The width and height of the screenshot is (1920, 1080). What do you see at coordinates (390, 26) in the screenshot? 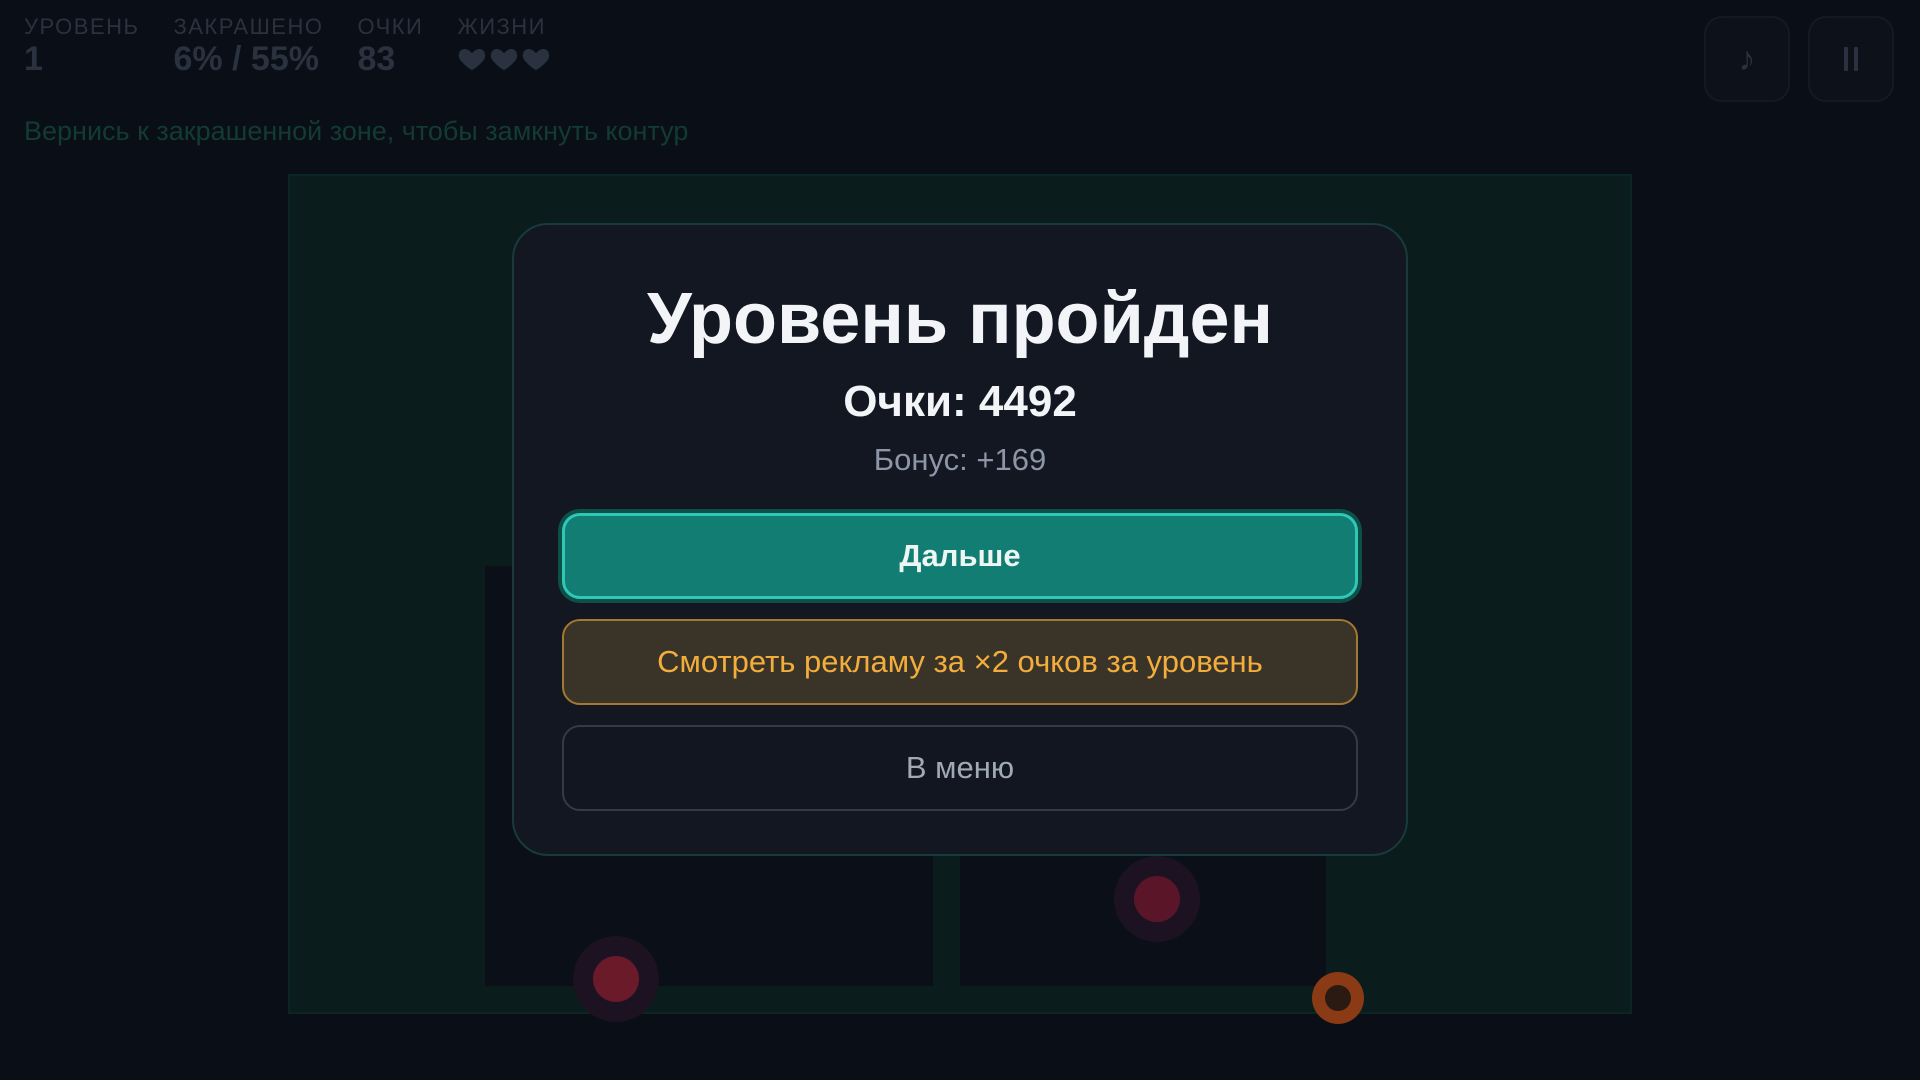
I see `score-label: ОЧКИ` at bounding box center [390, 26].